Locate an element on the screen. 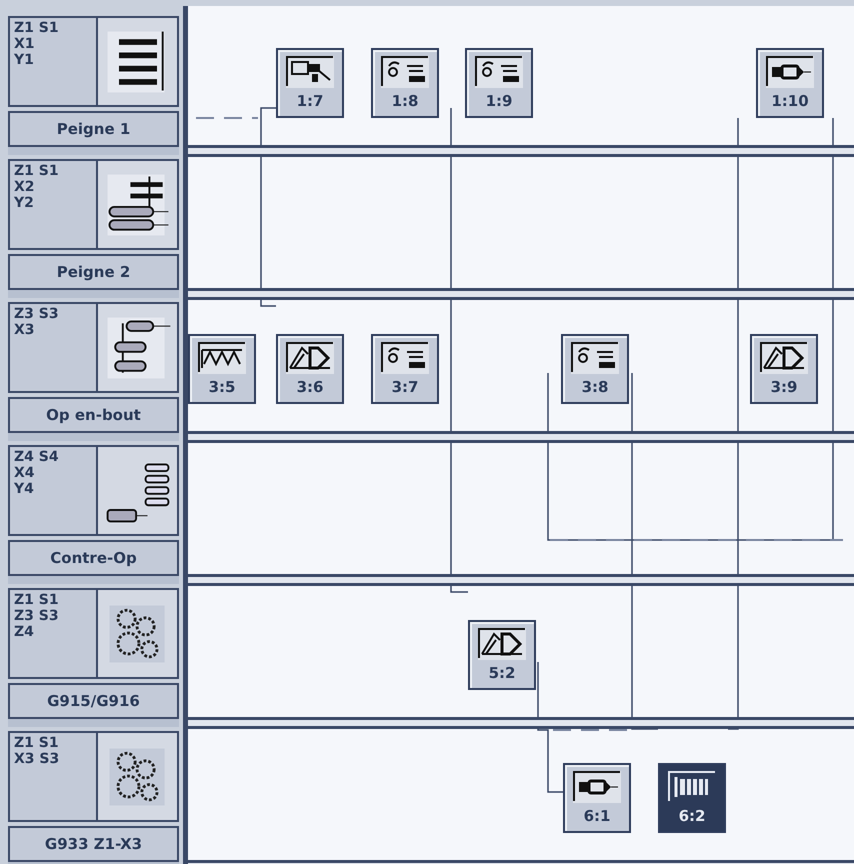 The height and width of the screenshot is (864, 854). channel-button: G915/G916 is located at coordinates (93, 701).